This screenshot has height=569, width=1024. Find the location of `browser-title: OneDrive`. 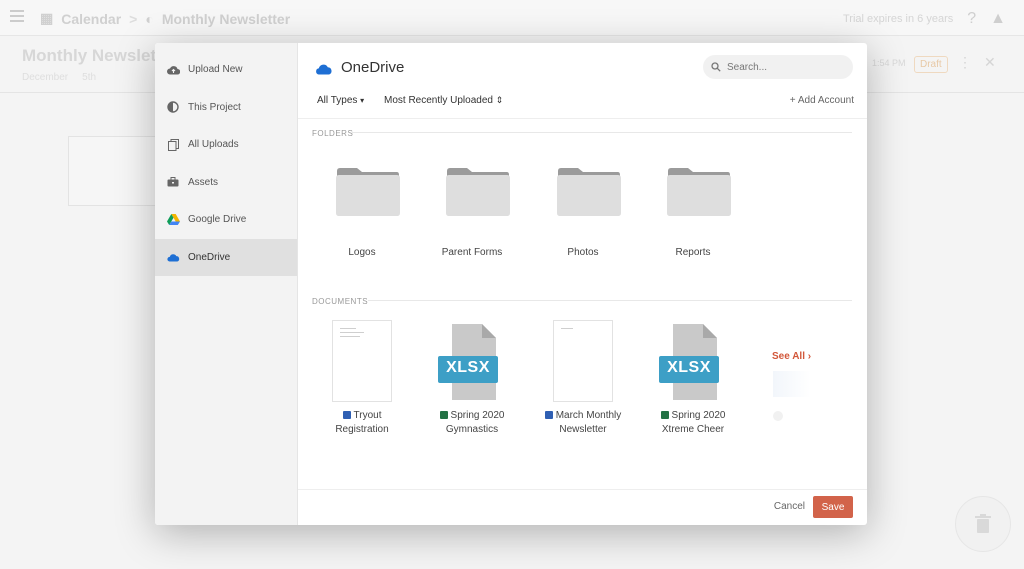

browser-title: OneDrive is located at coordinates (373, 67).